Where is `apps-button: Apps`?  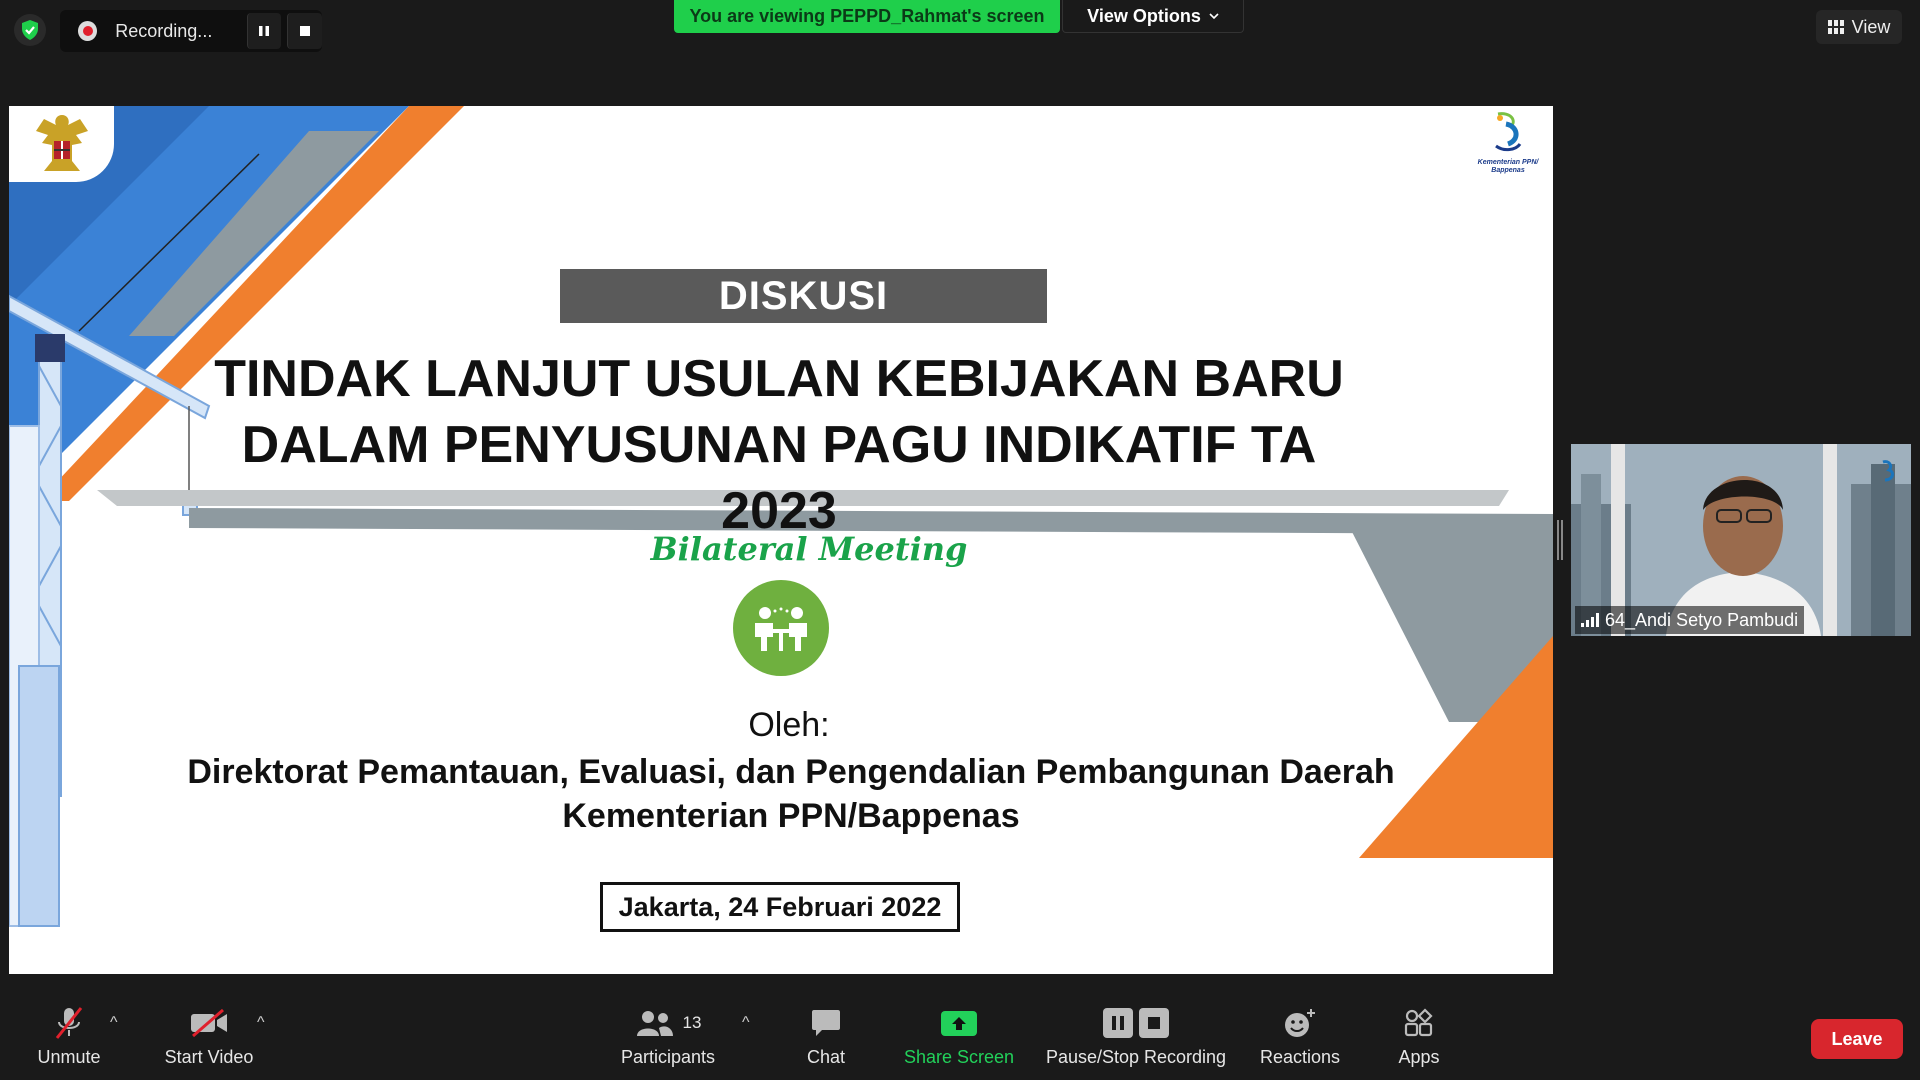
apps-button: Apps is located at coordinates (1419, 1036).